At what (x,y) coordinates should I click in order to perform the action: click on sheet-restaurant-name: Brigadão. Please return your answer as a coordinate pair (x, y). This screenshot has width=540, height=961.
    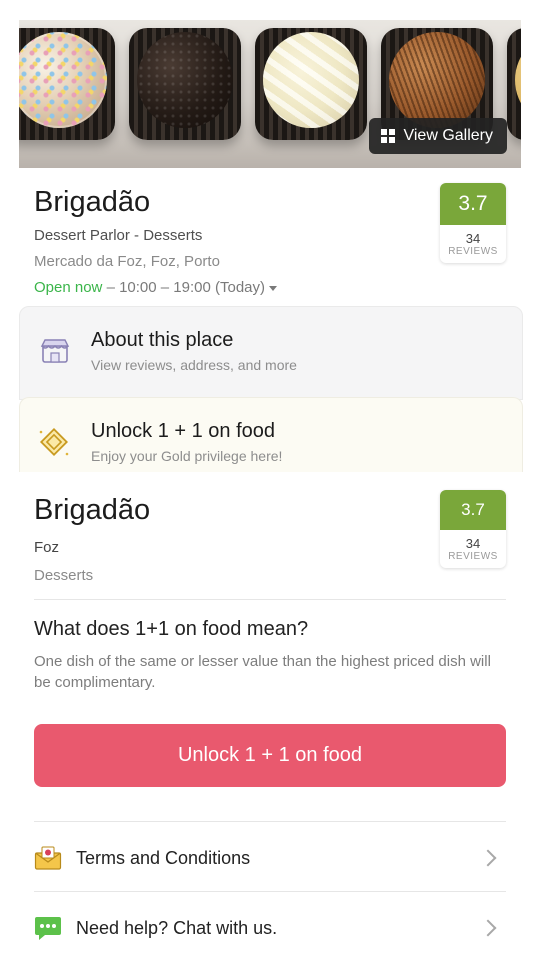
    Looking at the image, I should click on (92, 510).